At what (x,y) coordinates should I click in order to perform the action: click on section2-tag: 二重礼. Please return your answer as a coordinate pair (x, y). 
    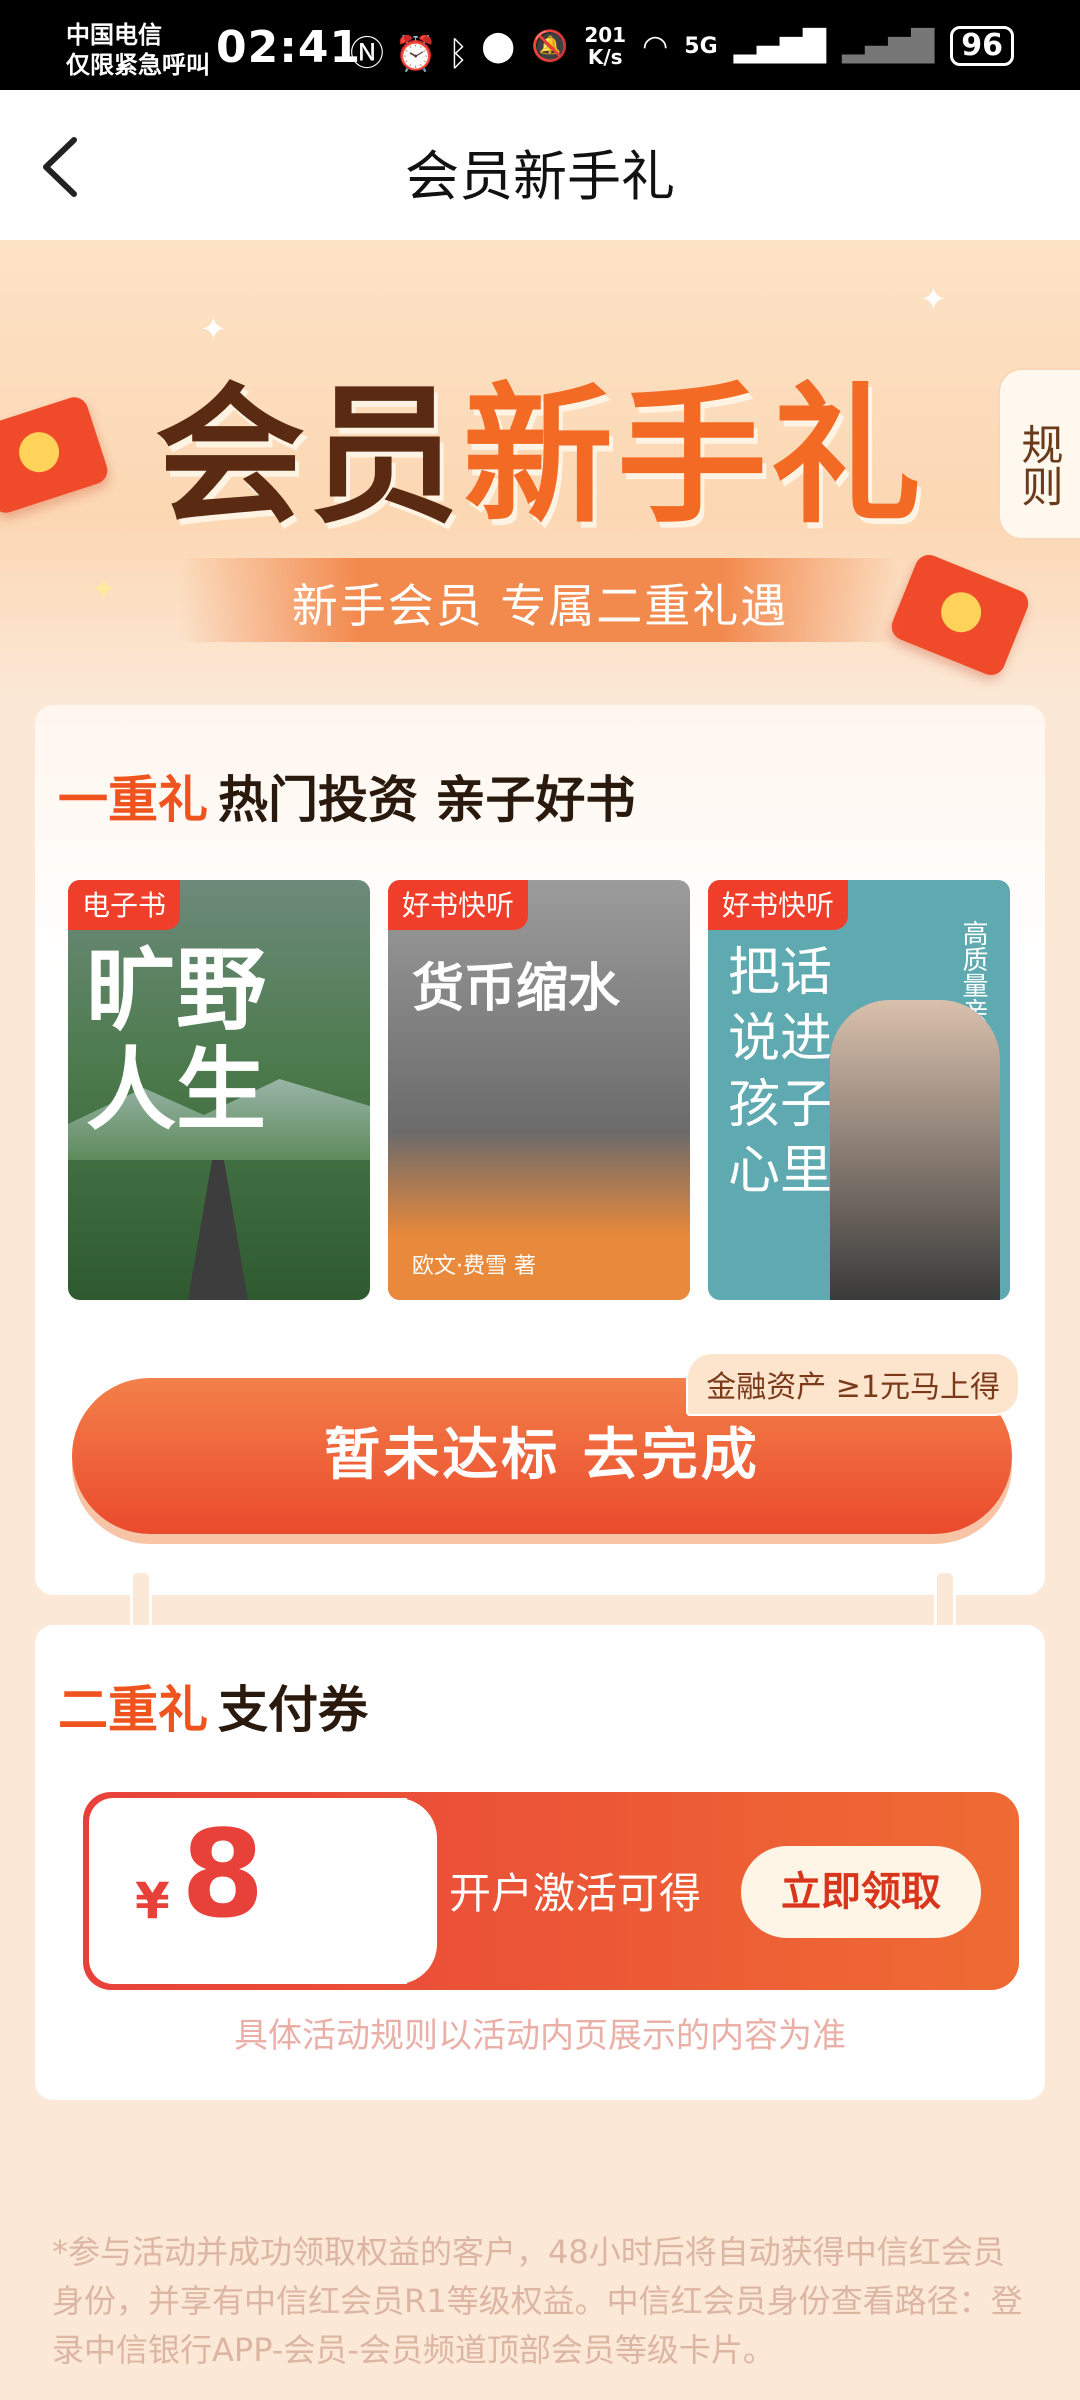
    Looking at the image, I should click on (133, 1710).